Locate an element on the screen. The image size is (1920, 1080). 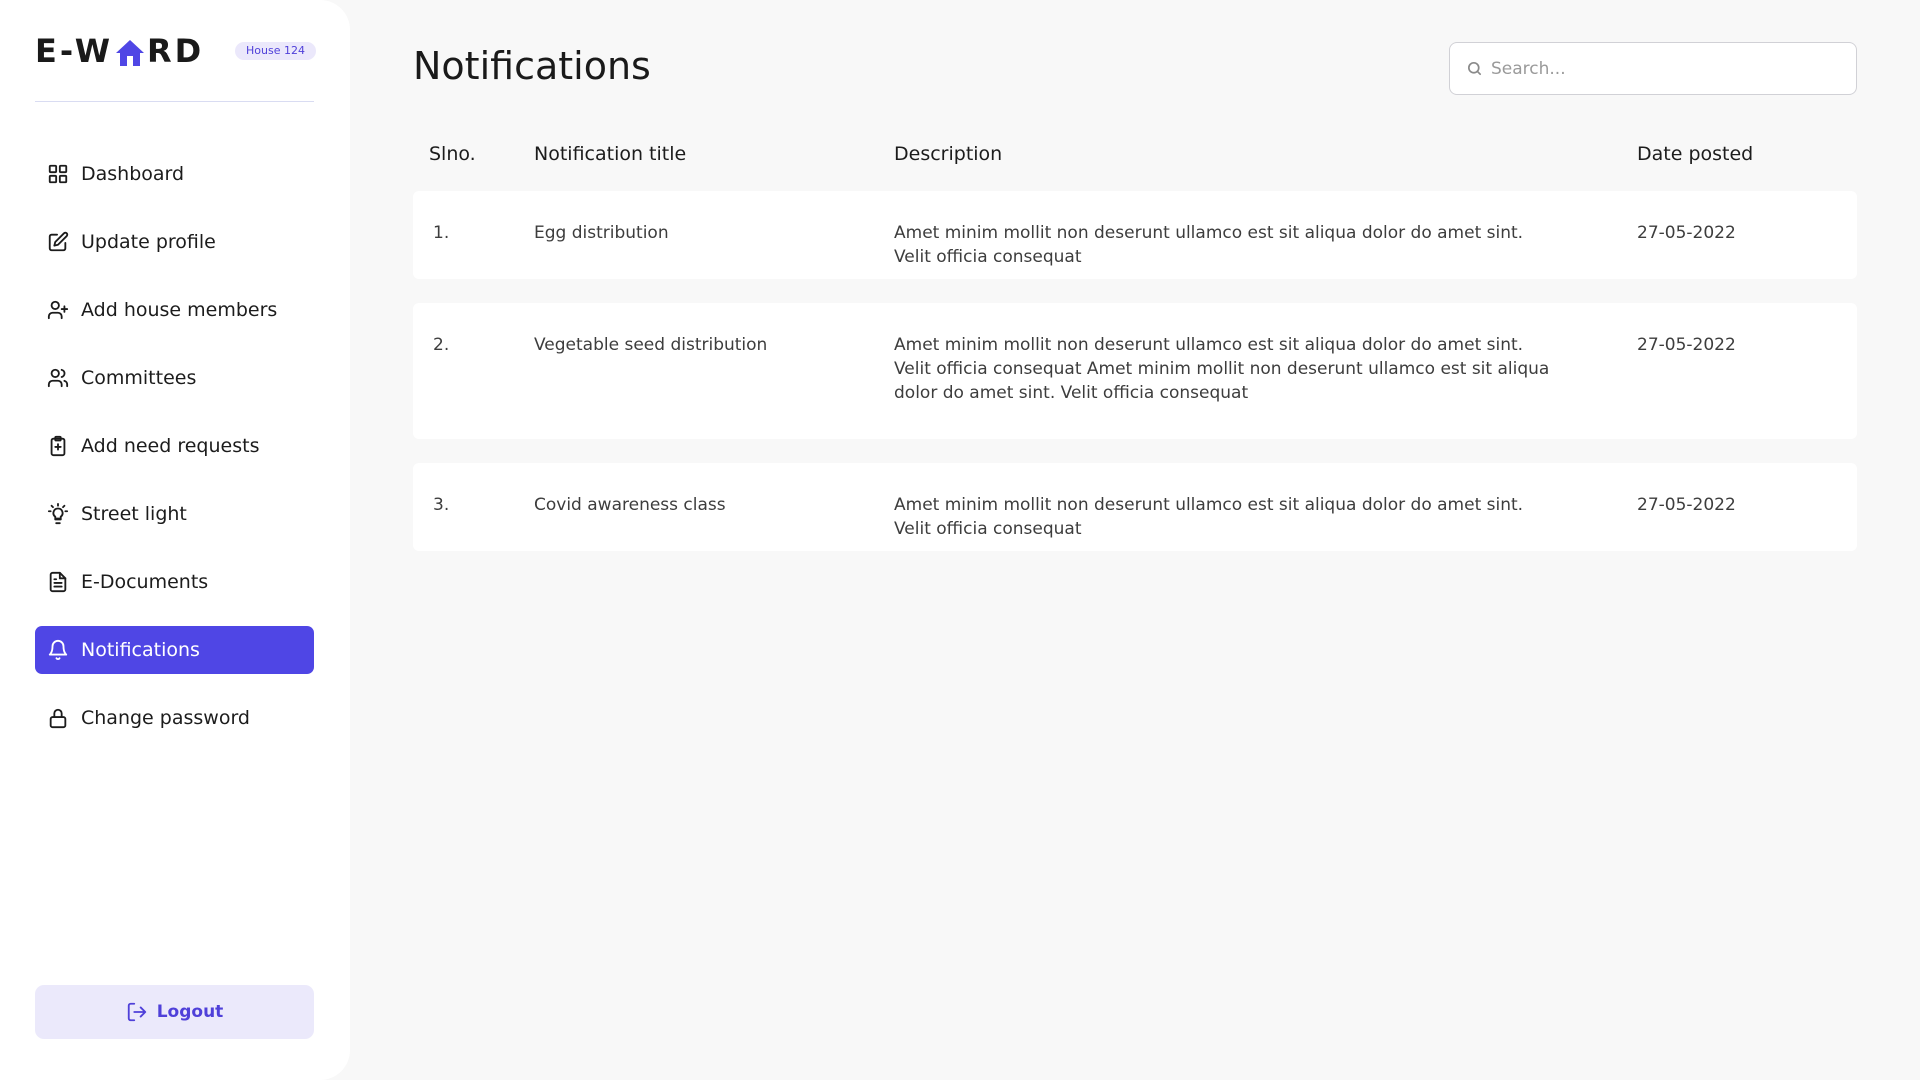
row-title: Egg distribution is located at coordinates (601, 233).